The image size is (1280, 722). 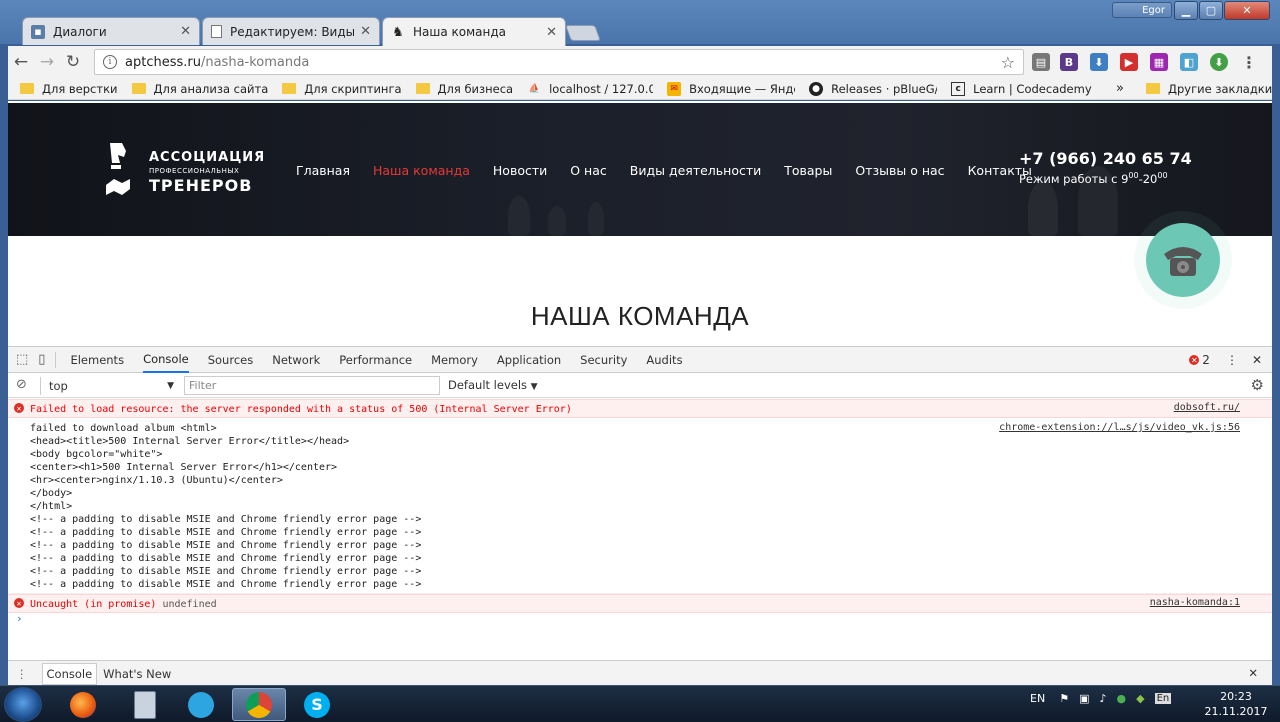 I want to click on maximize-icon: ▢, so click(x=1211, y=10).